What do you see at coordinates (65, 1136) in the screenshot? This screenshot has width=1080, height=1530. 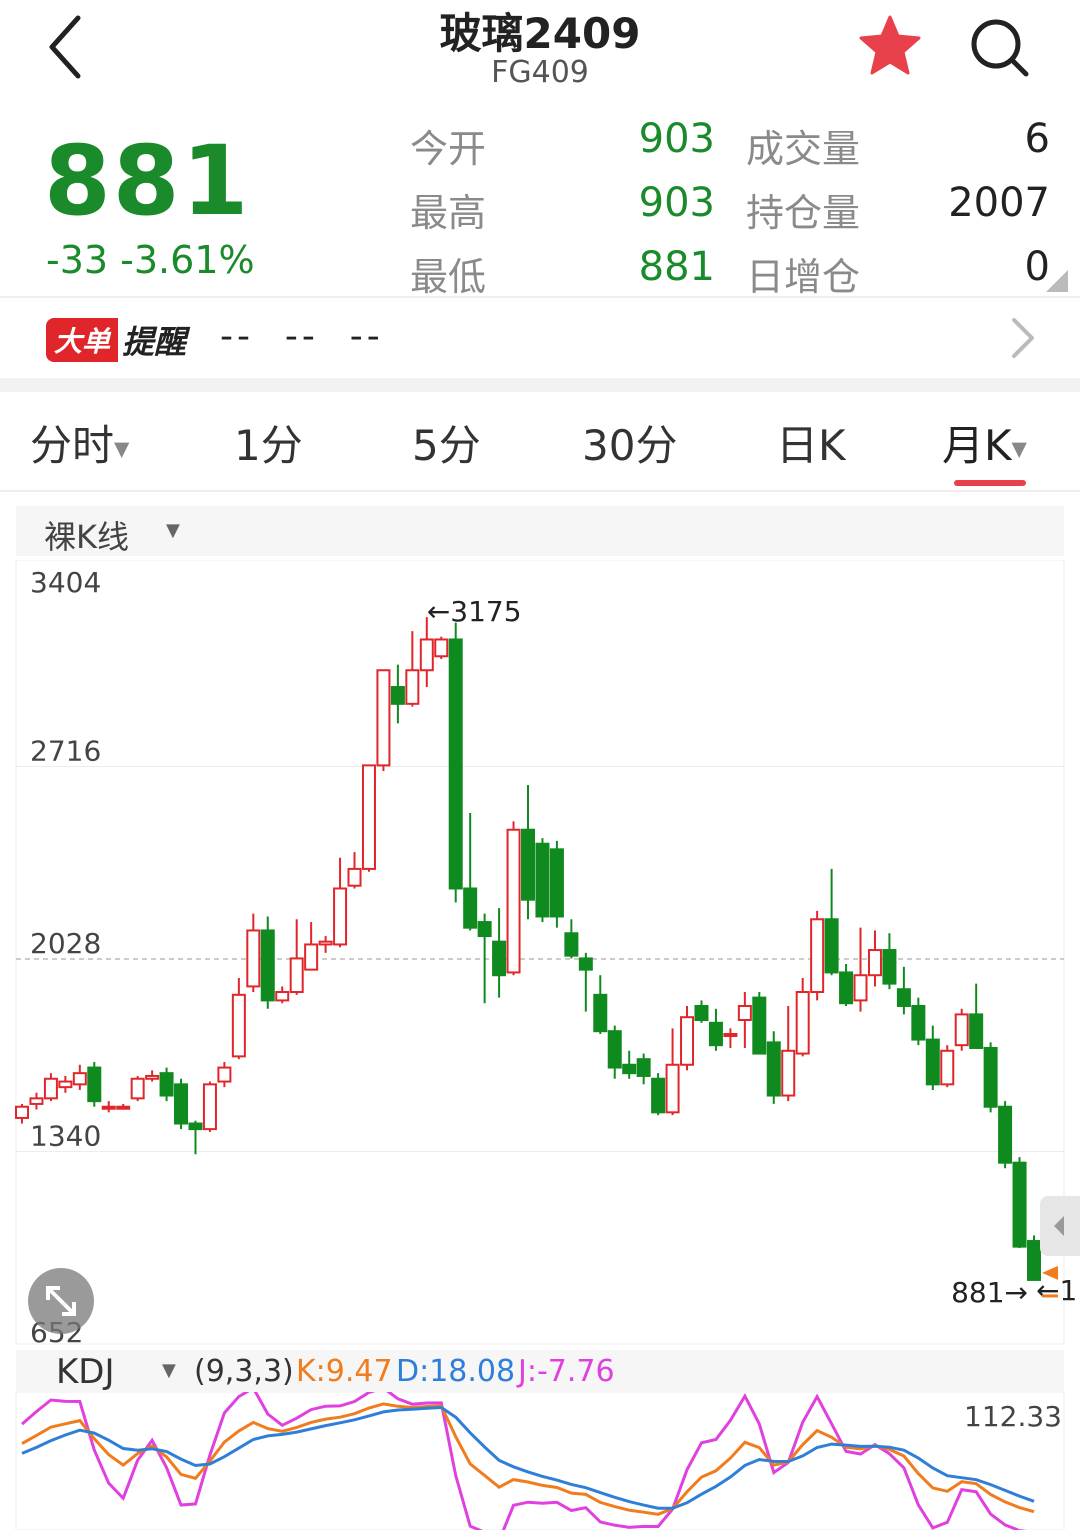 I see `y-tick-label: 1340` at bounding box center [65, 1136].